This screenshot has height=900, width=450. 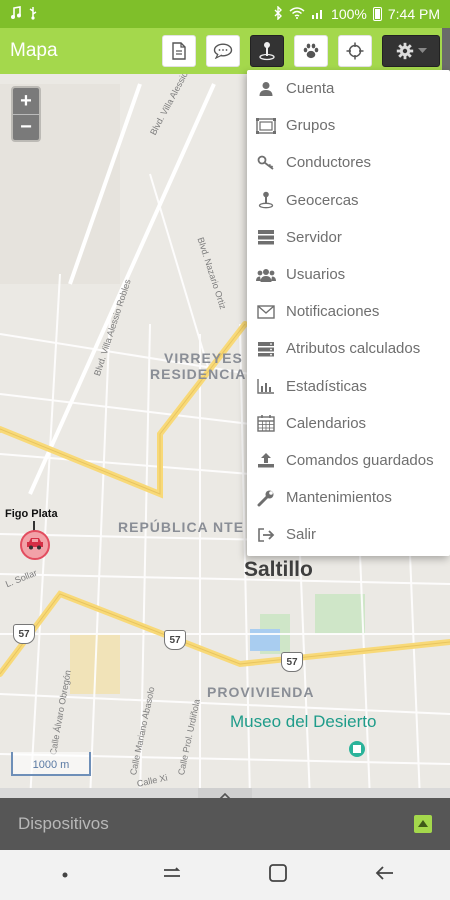 I want to click on geofence-button, so click(x=267, y=51).